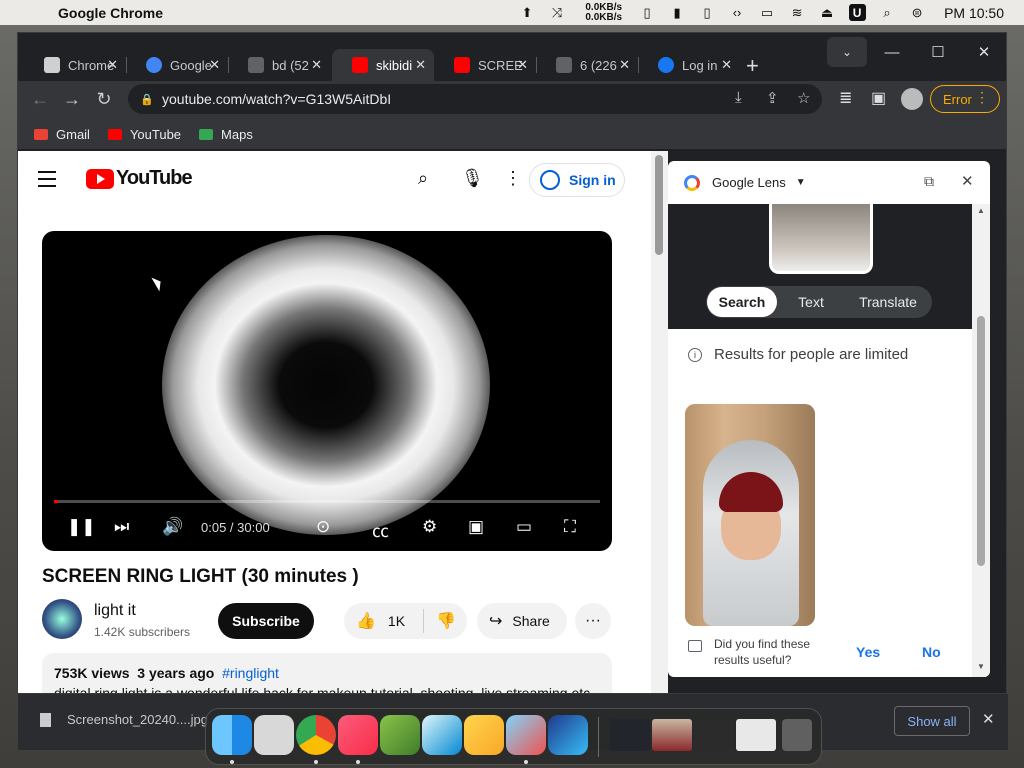  I want to click on close-downloads-icon: ✕, so click(988, 719).